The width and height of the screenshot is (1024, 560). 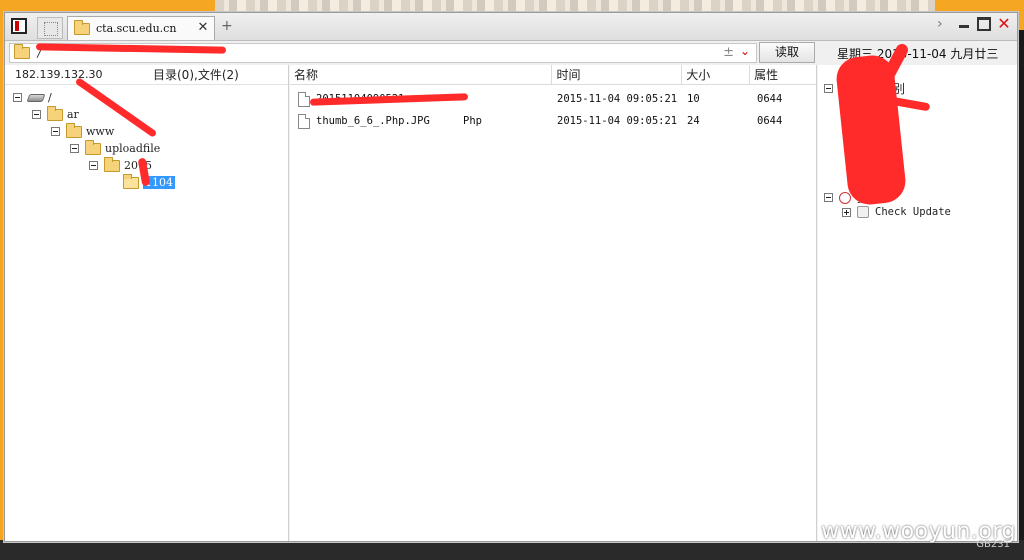 I want to click on disk-icon, so click(x=36, y=97).